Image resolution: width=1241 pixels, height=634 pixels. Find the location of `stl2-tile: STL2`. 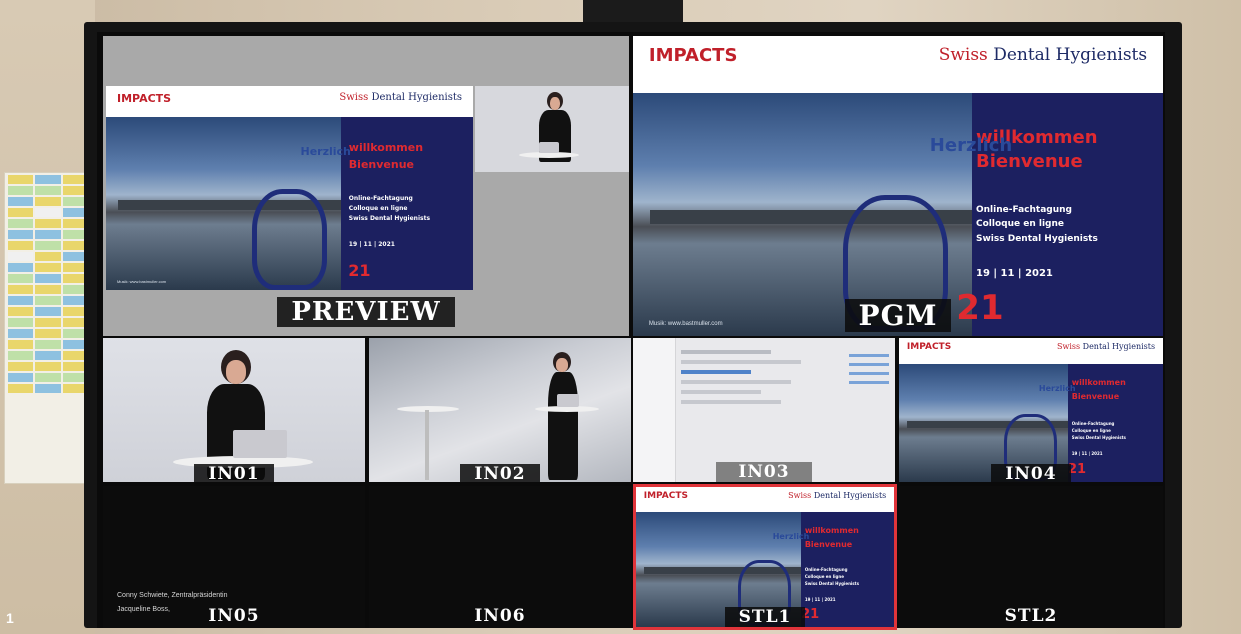

stl2-tile: STL2 is located at coordinates (1031, 557).